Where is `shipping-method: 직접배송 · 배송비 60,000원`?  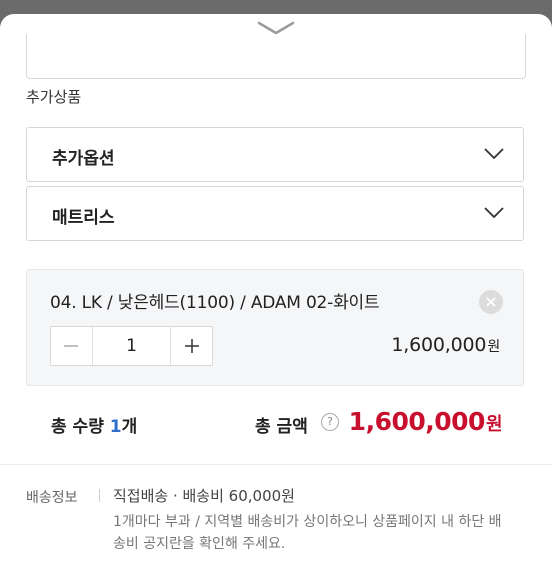
shipping-method: 직접배송 · 배송비 60,000원 is located at coordinates (204, 496).